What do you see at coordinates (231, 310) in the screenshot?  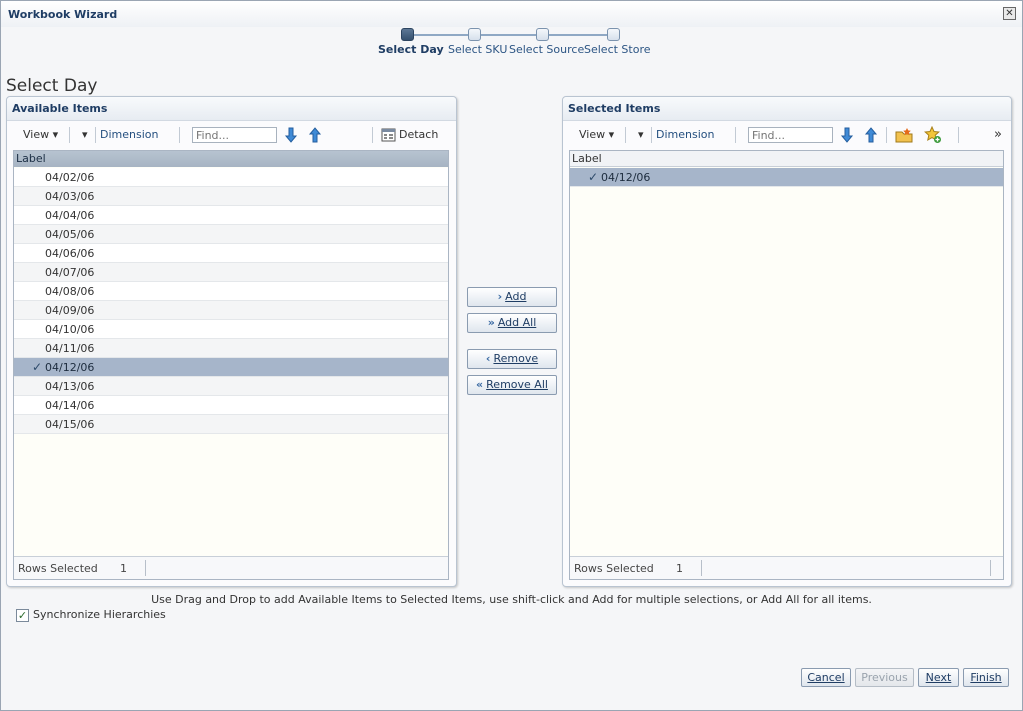 I see `table-row: 04/09/06` at bounding box center [231, 310].